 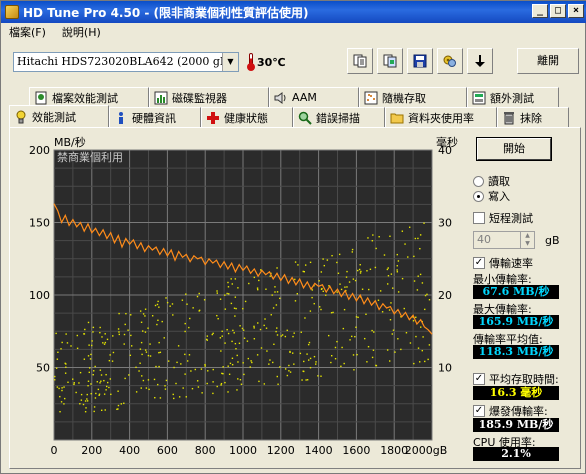 I want to click on tab-aam: AAM, so click(x=314, y=97).